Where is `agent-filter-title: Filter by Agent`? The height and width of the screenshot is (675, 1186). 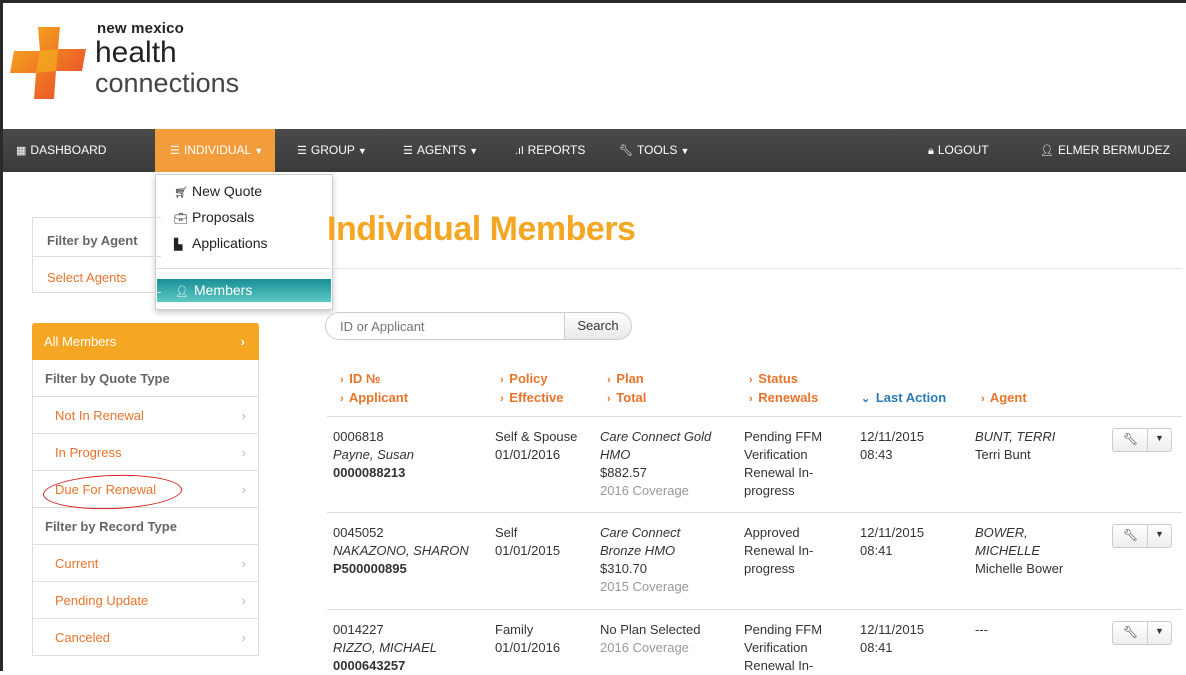
agent-filter-title: Filter by Agent is located at coordinates (92, 240).